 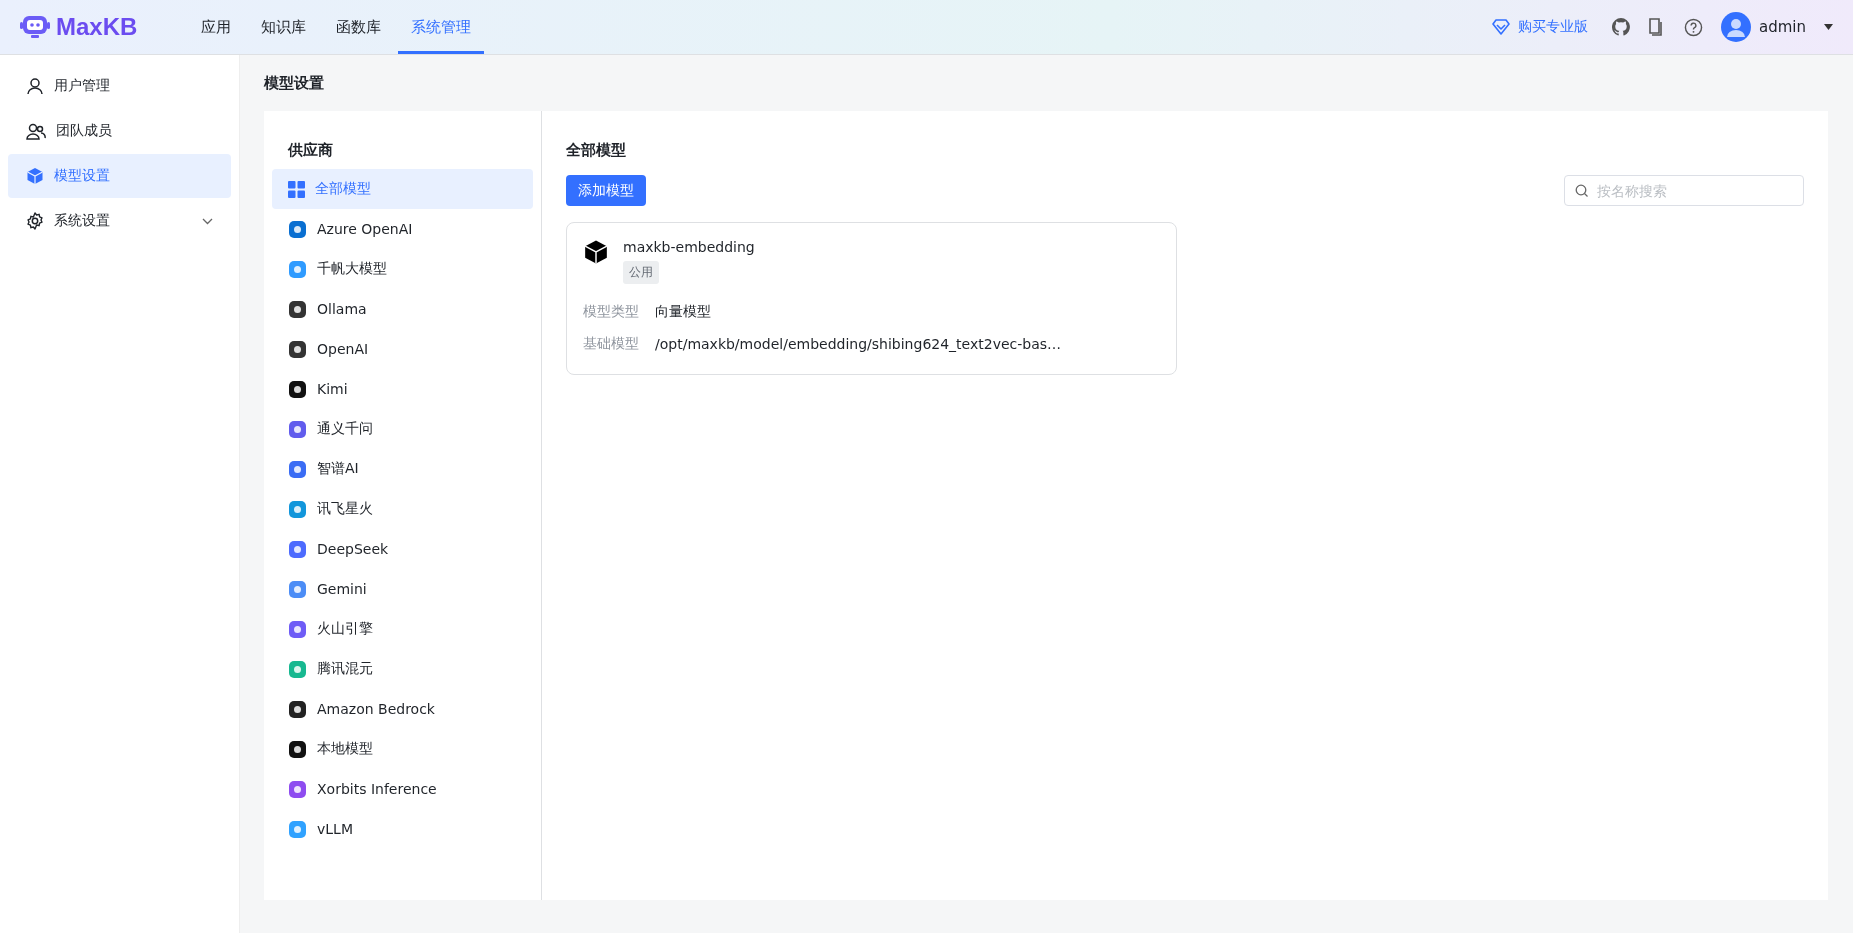 I want to click on diamond-icon, so click(x=1501, y=27).